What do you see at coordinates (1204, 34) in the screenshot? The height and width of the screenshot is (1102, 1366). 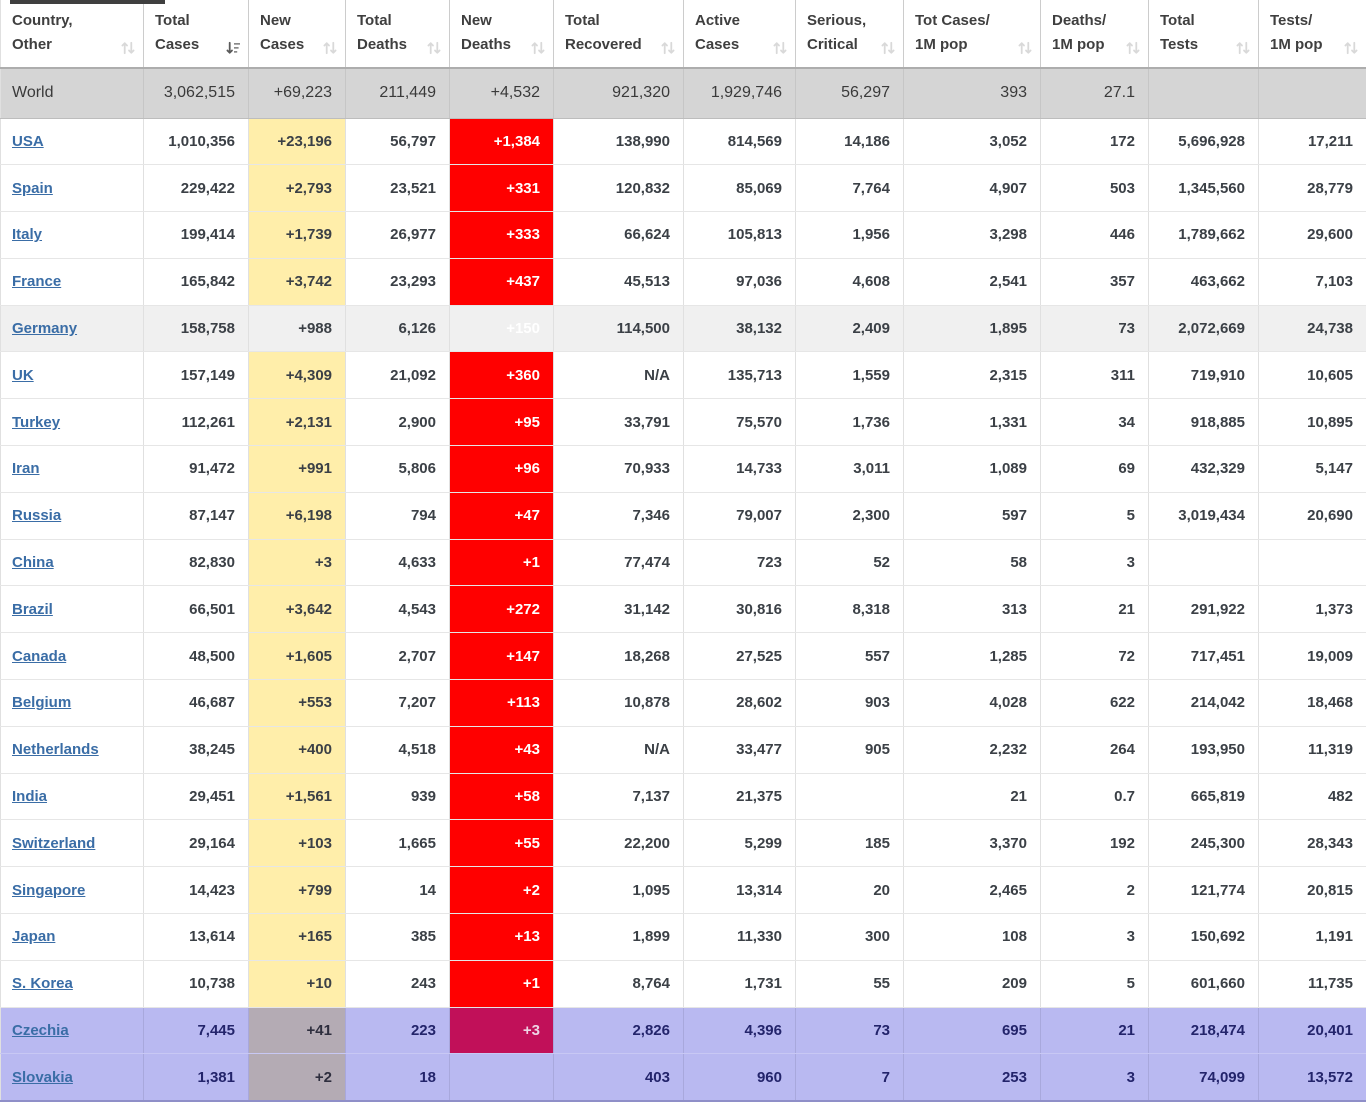 I see `col-header-total-tests: TotalTests` at bounding box center [1204, 34].